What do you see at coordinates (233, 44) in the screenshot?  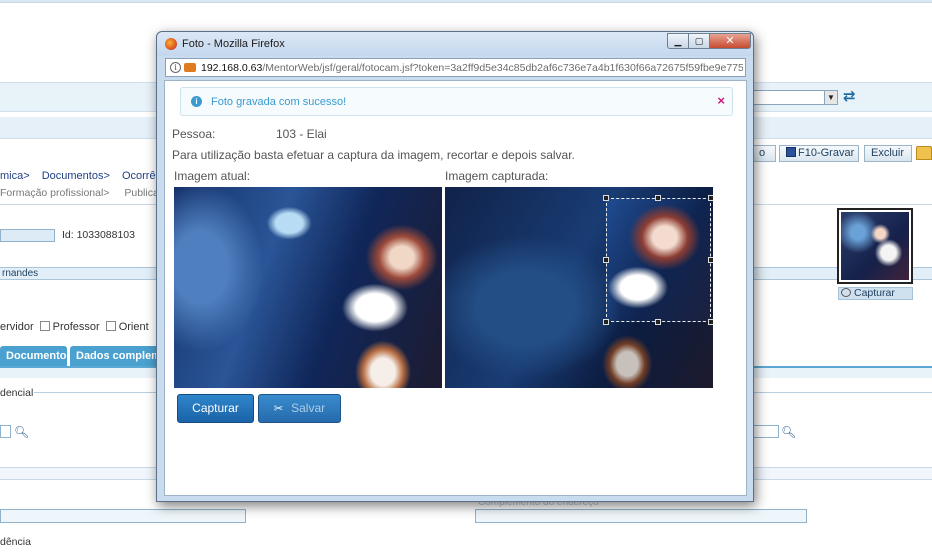 I see `window-title: Foto - Mozilla Firefox` at bounding box center [233, 44].